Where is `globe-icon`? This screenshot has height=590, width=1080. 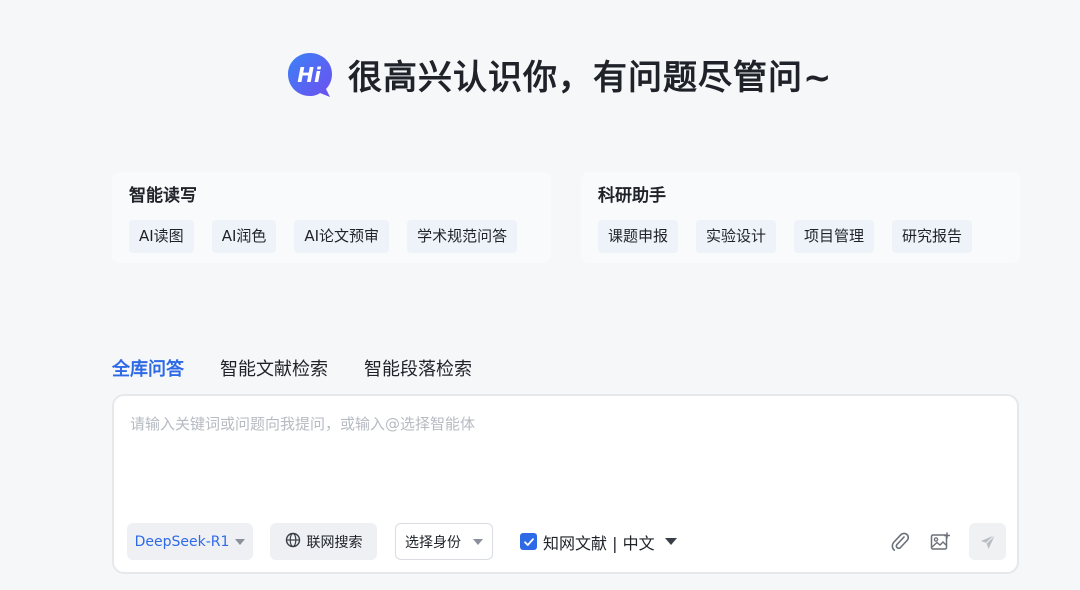
globe-icon is located at coordinates (293, 542).